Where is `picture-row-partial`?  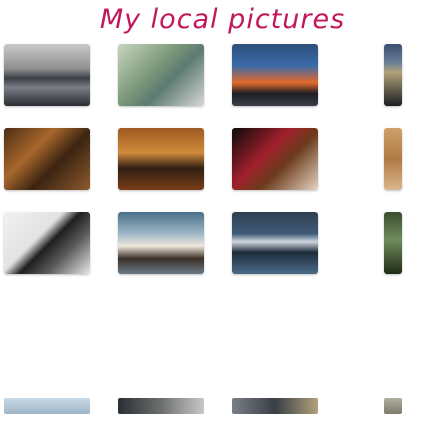
picture-row-partial is located at coordinates (224, 406).